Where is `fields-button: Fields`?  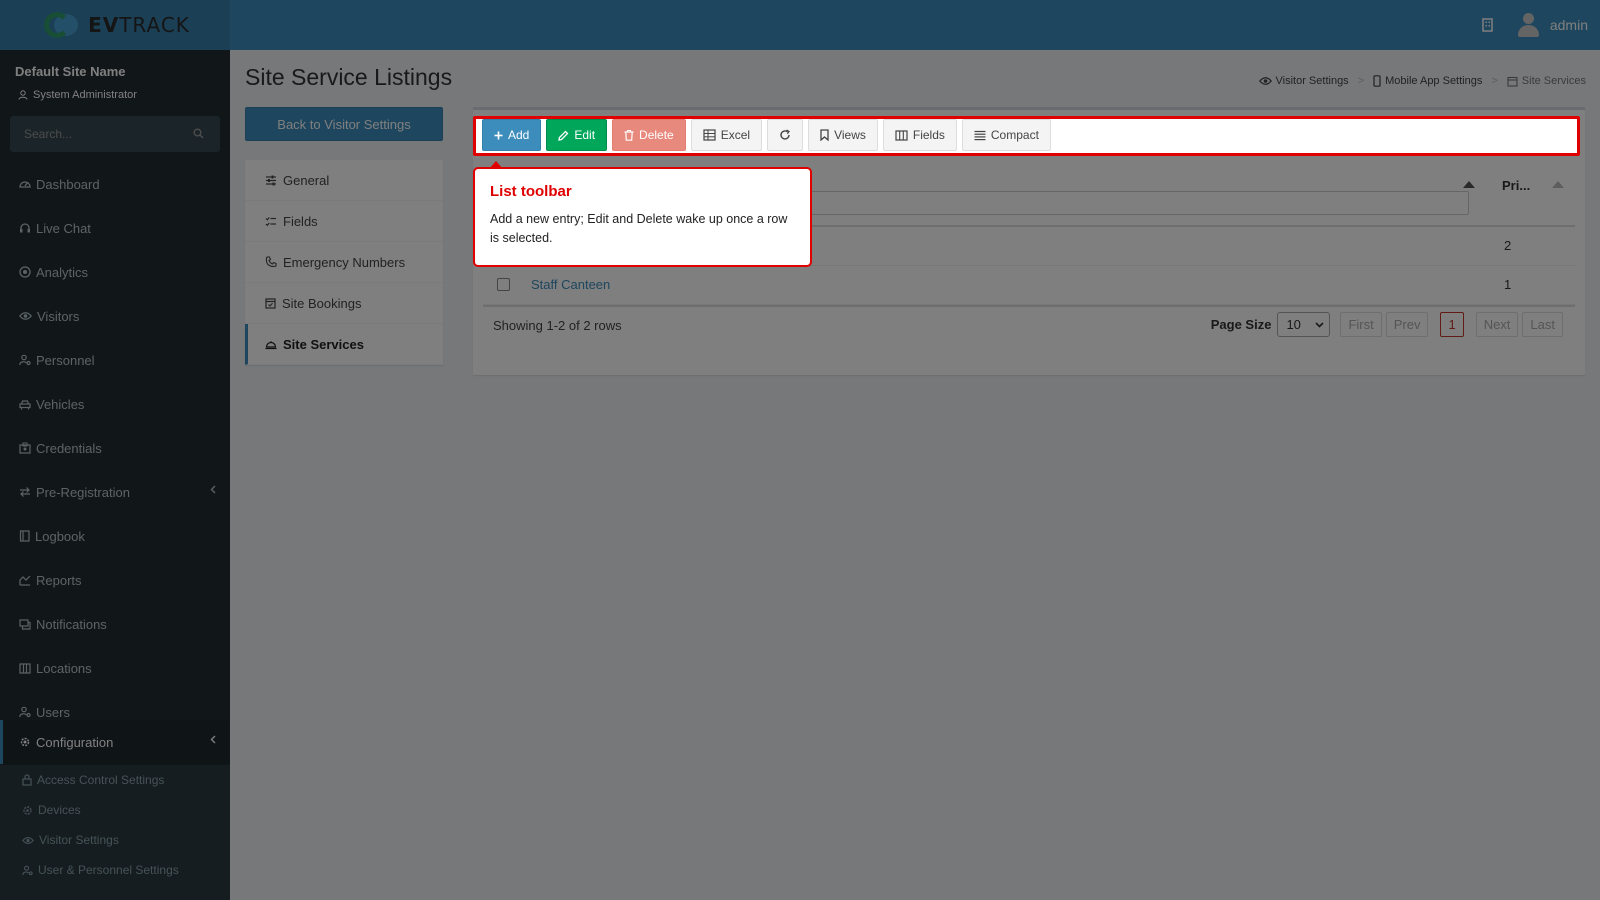 fields-button: Fields is located at coordinates (919, 135).